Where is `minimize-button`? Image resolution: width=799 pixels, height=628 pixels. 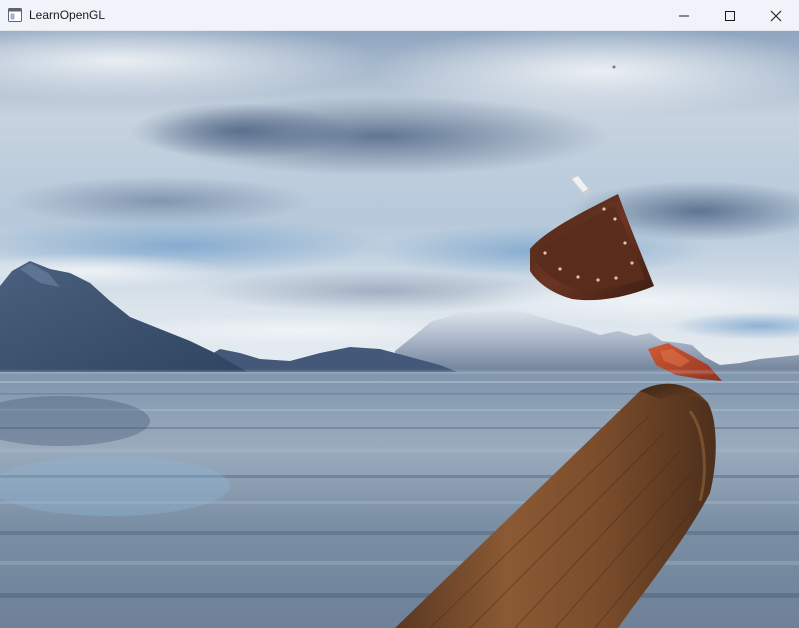 minimize-button is located at coordinates (684, 15).